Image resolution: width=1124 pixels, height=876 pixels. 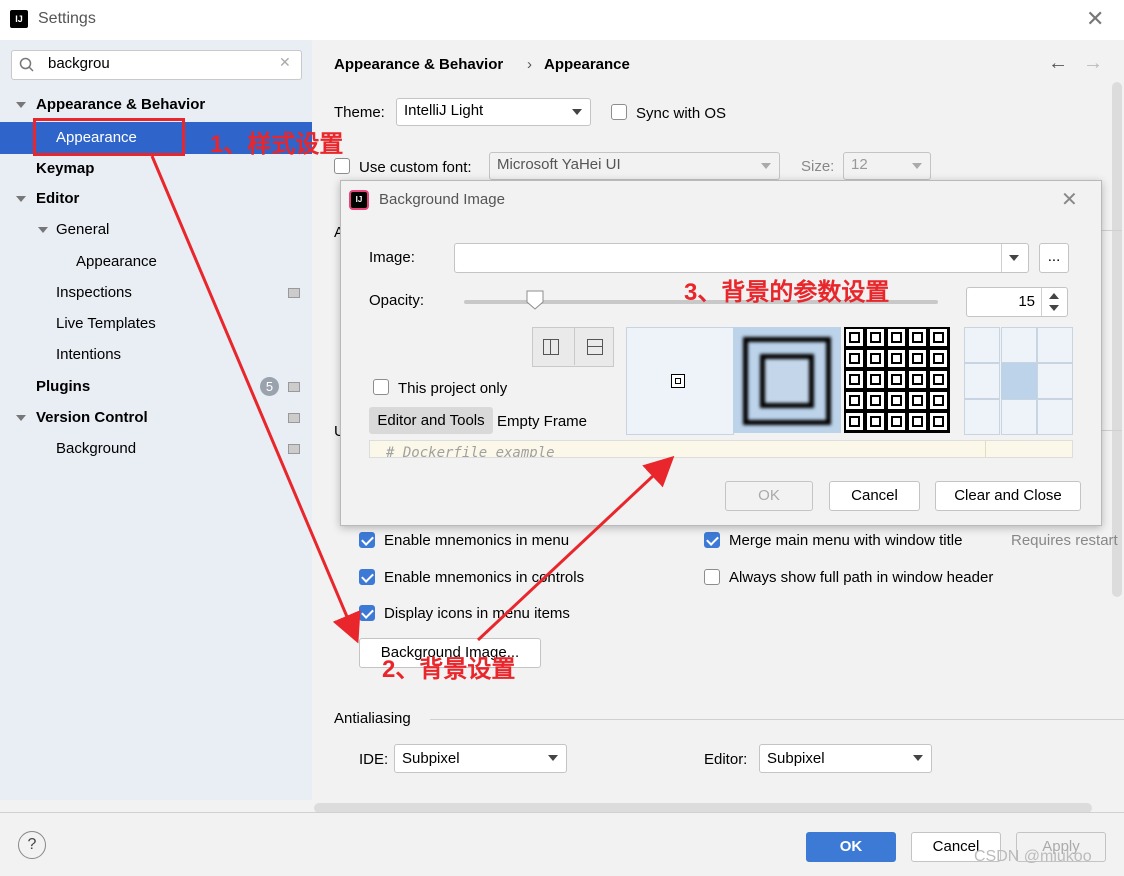 What do you see at coordinates (575, 548) in the screenshot?
I see `arrow-to-dialog` at bounding box center [575, 548].